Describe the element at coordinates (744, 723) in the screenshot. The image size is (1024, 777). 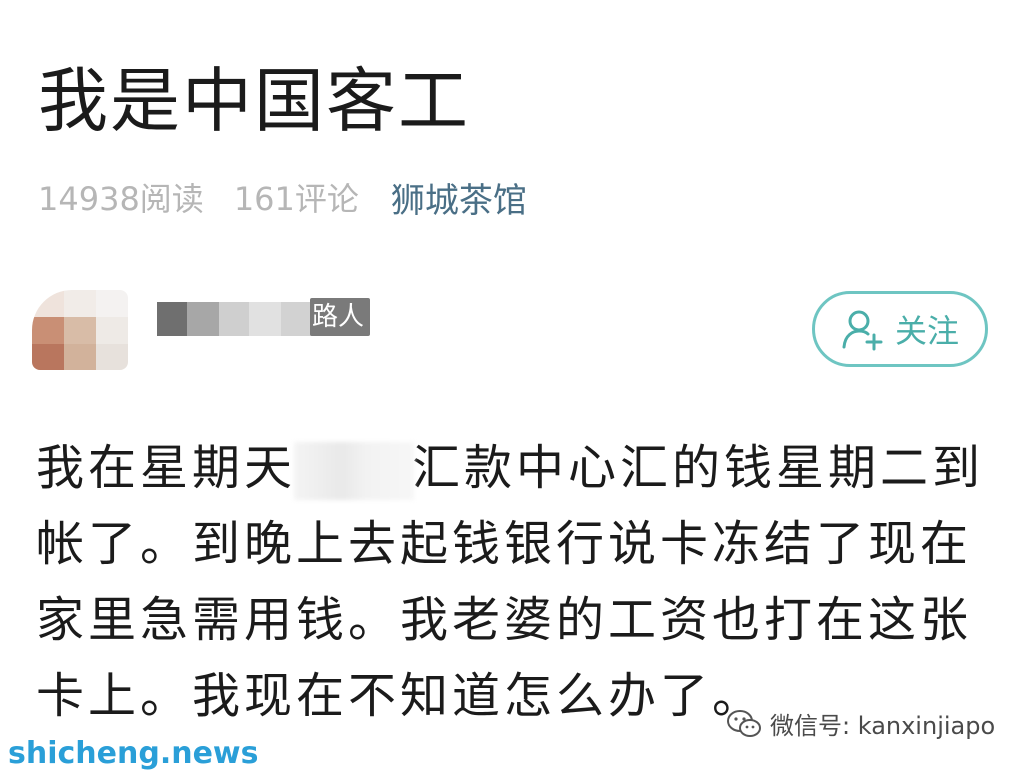
I see `wechat-icon` at that location.